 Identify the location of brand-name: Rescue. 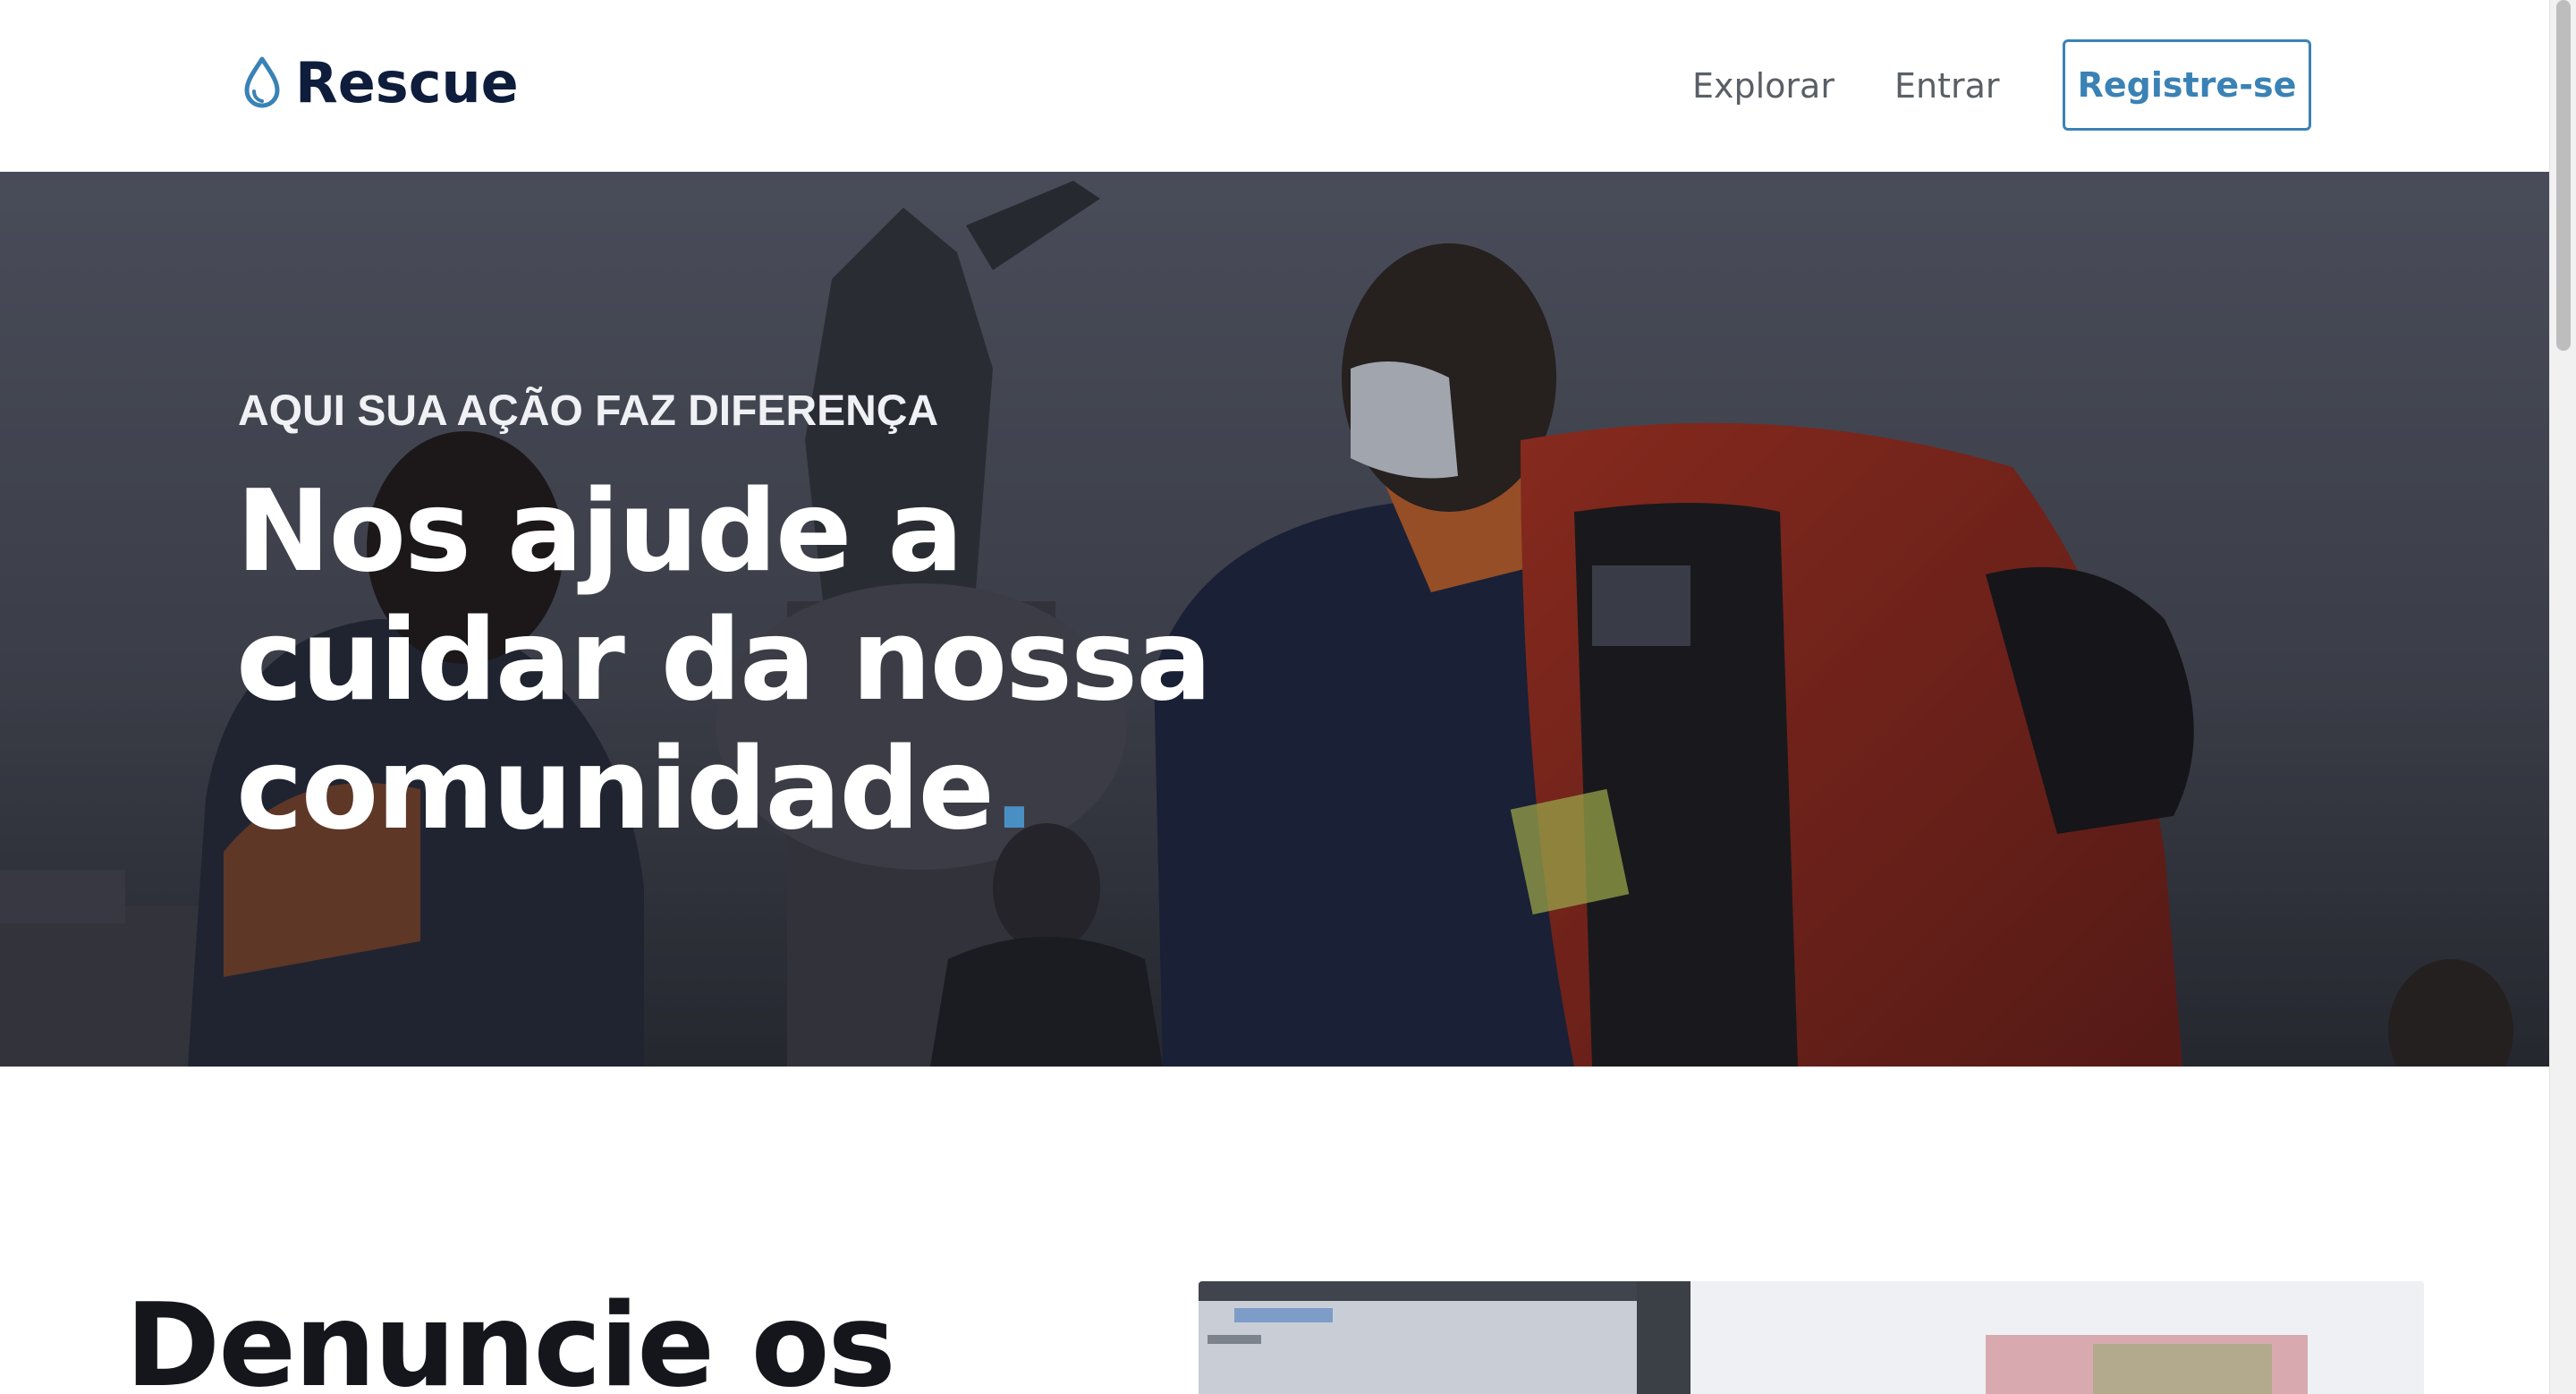
(407, 82).